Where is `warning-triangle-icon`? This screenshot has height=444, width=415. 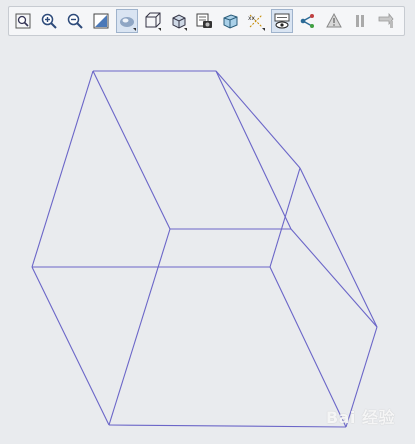
warning-triangle-icon is located at coordinates (334, 20).